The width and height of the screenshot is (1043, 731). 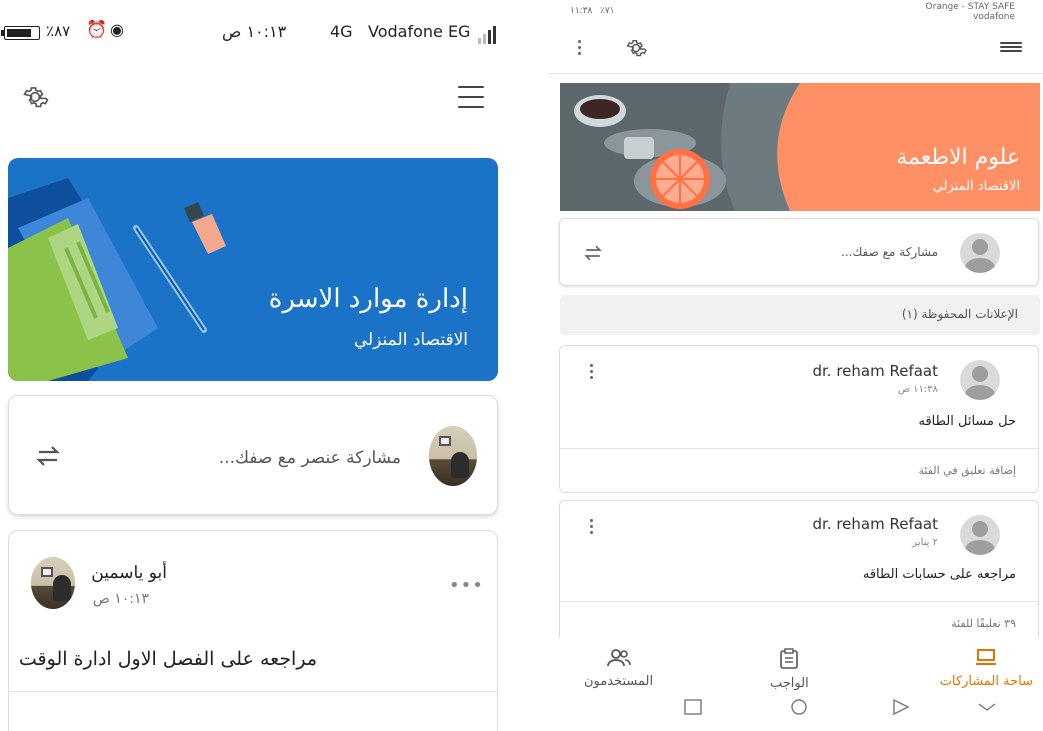 I want to click on class-title: إدارة موارد الاسرة, so click(x=368, y=299).